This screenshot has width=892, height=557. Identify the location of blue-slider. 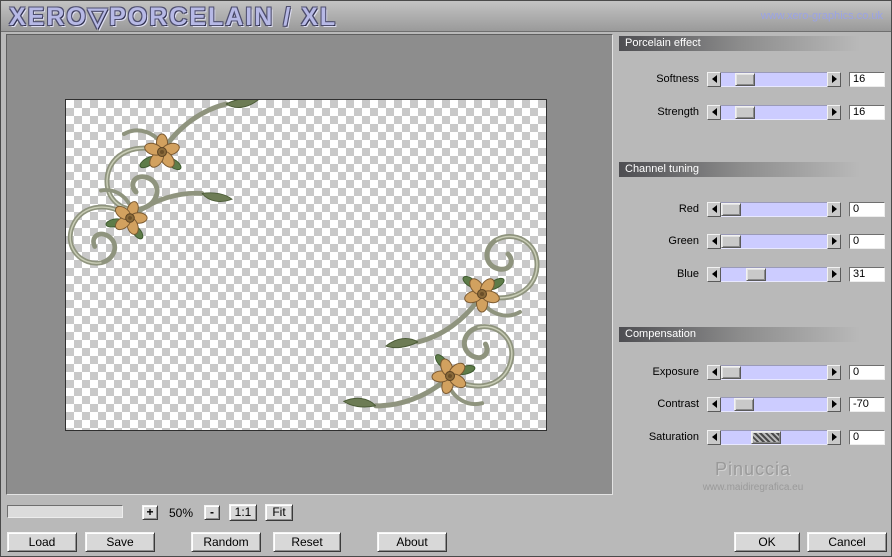
(774, 274).